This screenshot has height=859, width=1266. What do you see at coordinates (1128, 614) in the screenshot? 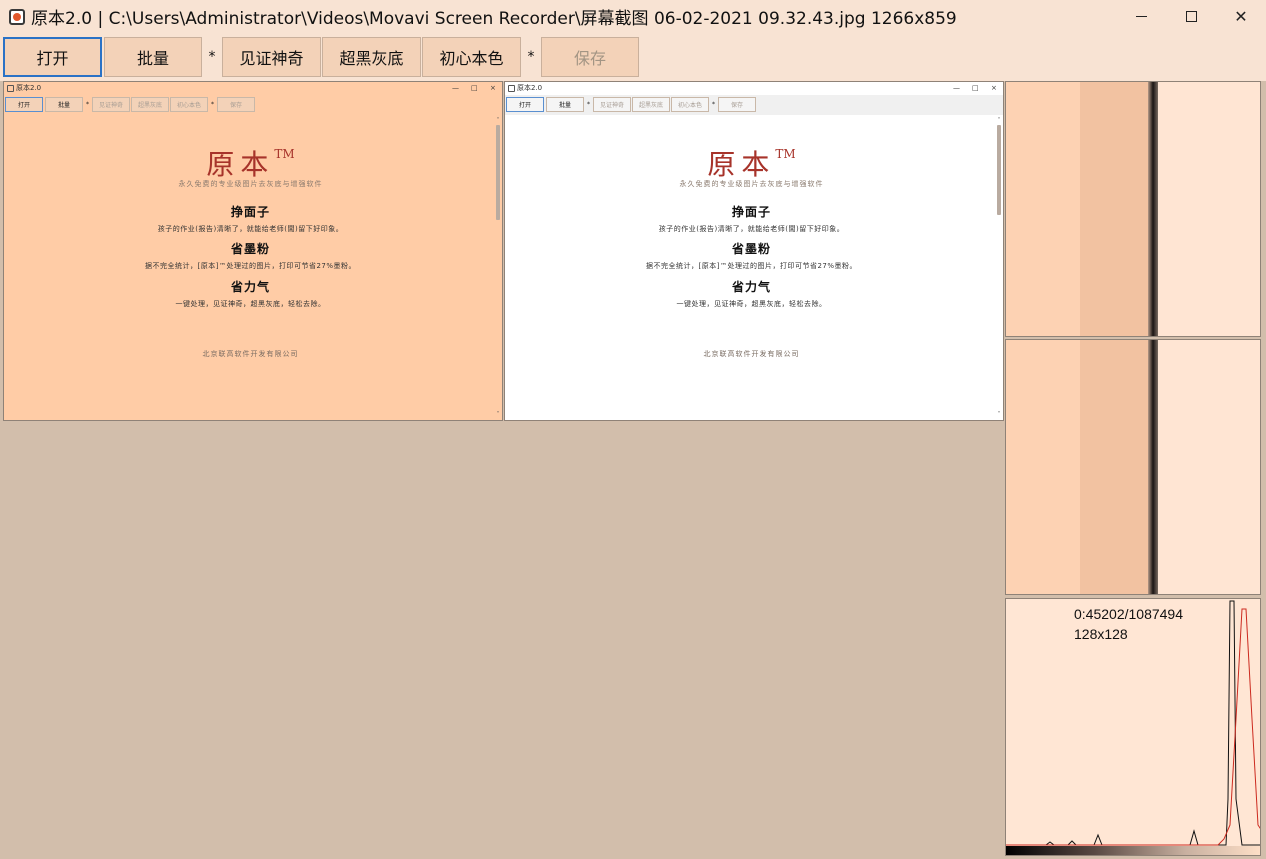
I see `histogram-count: 0:45202/1087494` at bounding box center [1128, 614].